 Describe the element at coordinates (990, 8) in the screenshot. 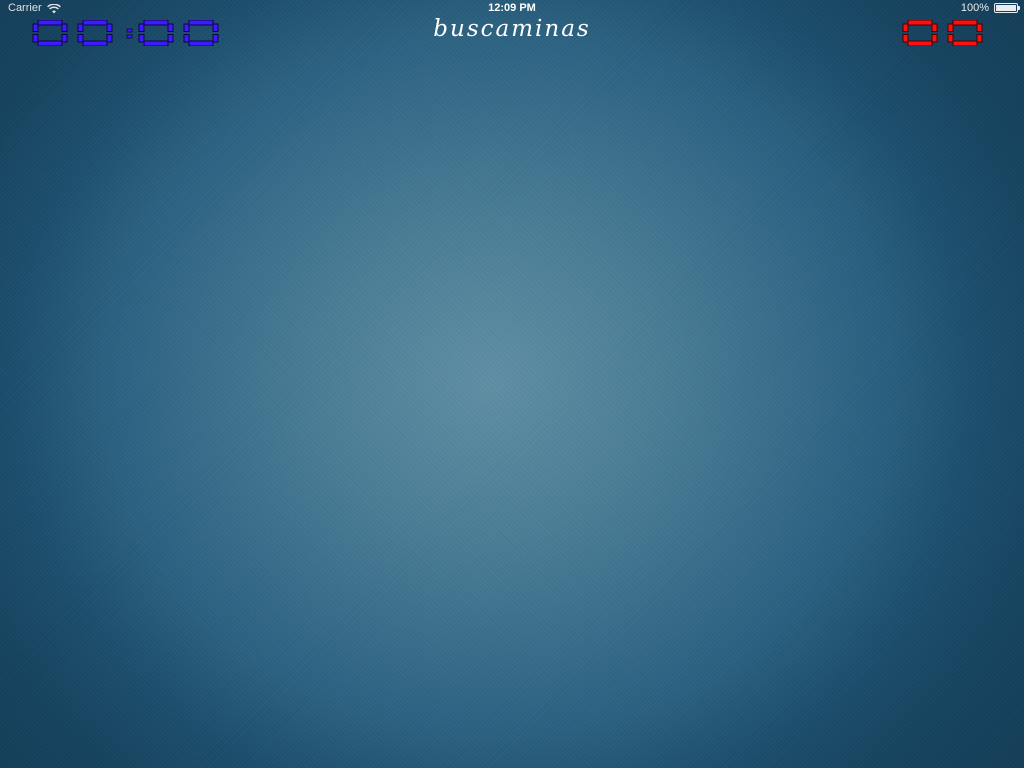

I see `status-right: 100%` at that location.